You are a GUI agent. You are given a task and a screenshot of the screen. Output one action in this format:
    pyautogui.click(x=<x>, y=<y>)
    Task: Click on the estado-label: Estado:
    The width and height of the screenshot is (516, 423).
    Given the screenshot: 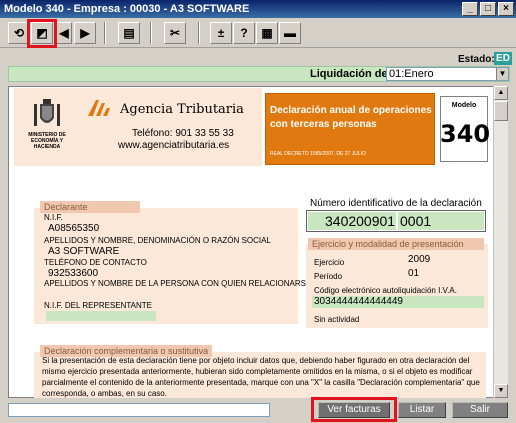 What is the action you would take?
    pyautogui.click(x=476, y=59)
    